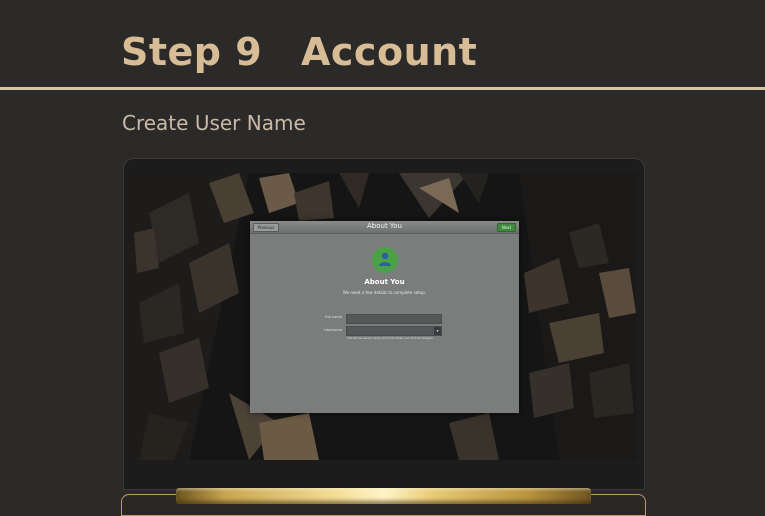  Describe the element at coordinates (266, 227) in the screenshot. I see `previous-button: Previous` at that location.